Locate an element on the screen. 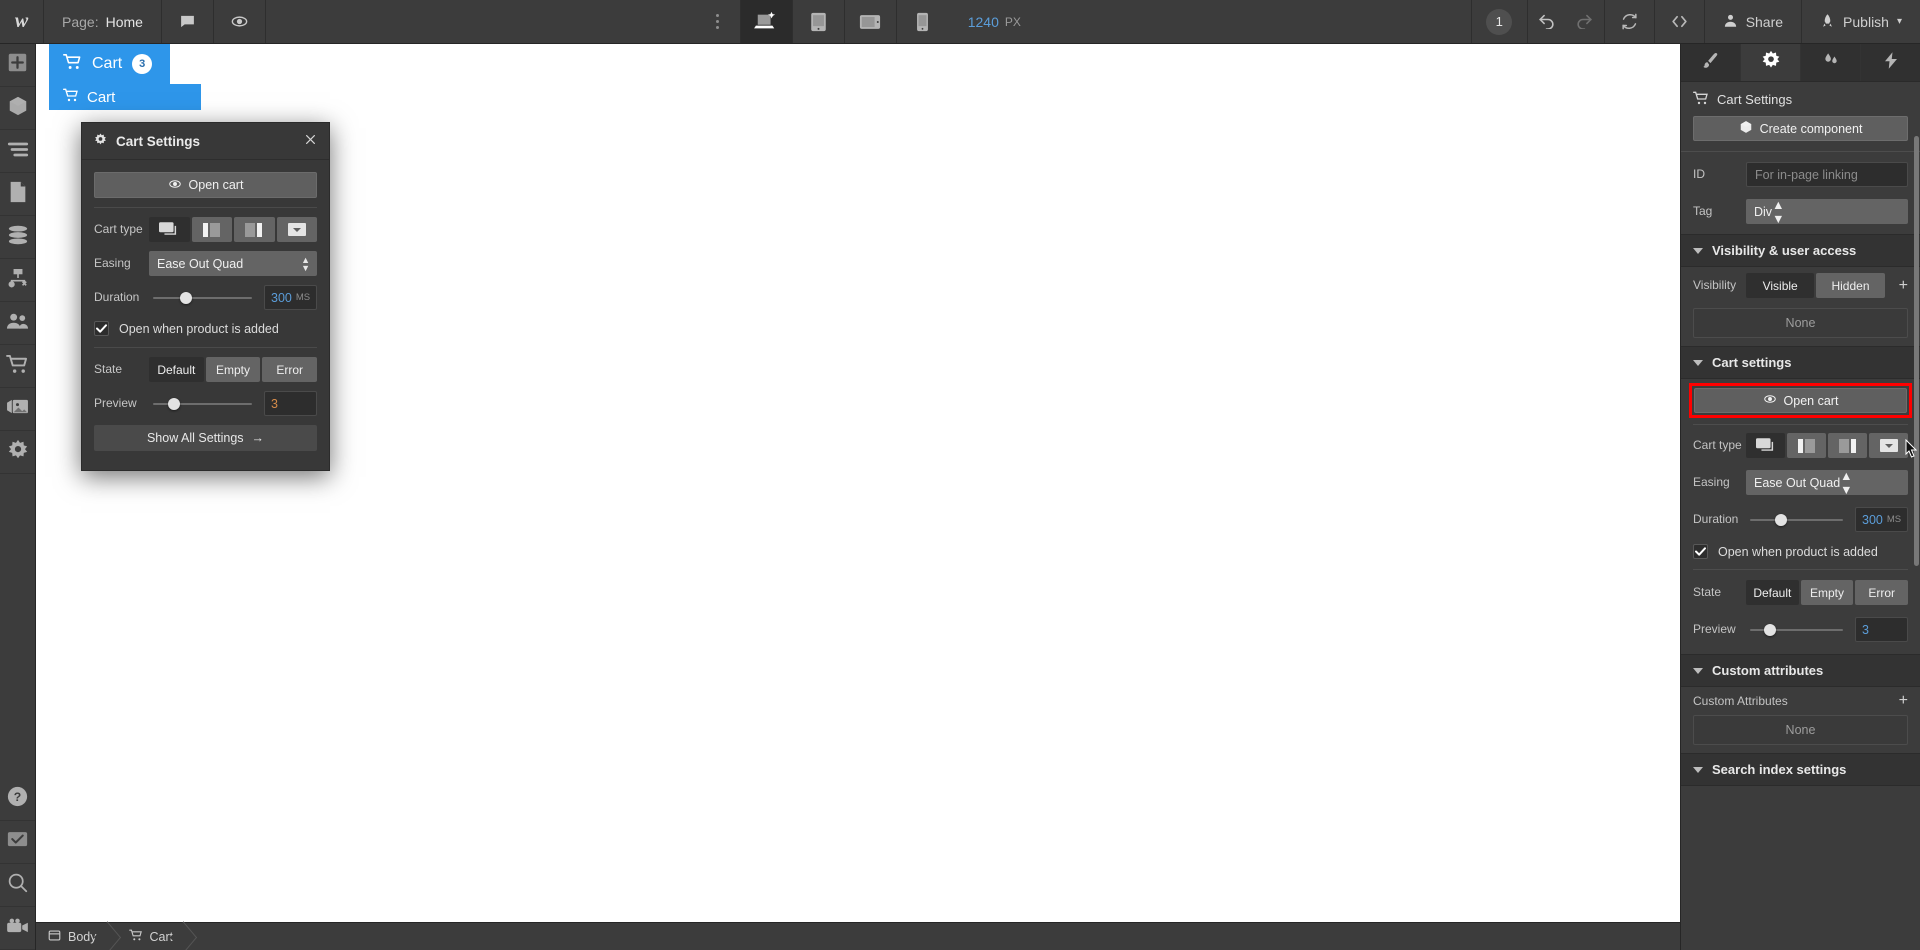  sidebar-item-audit is located at coordinates (17, 842).